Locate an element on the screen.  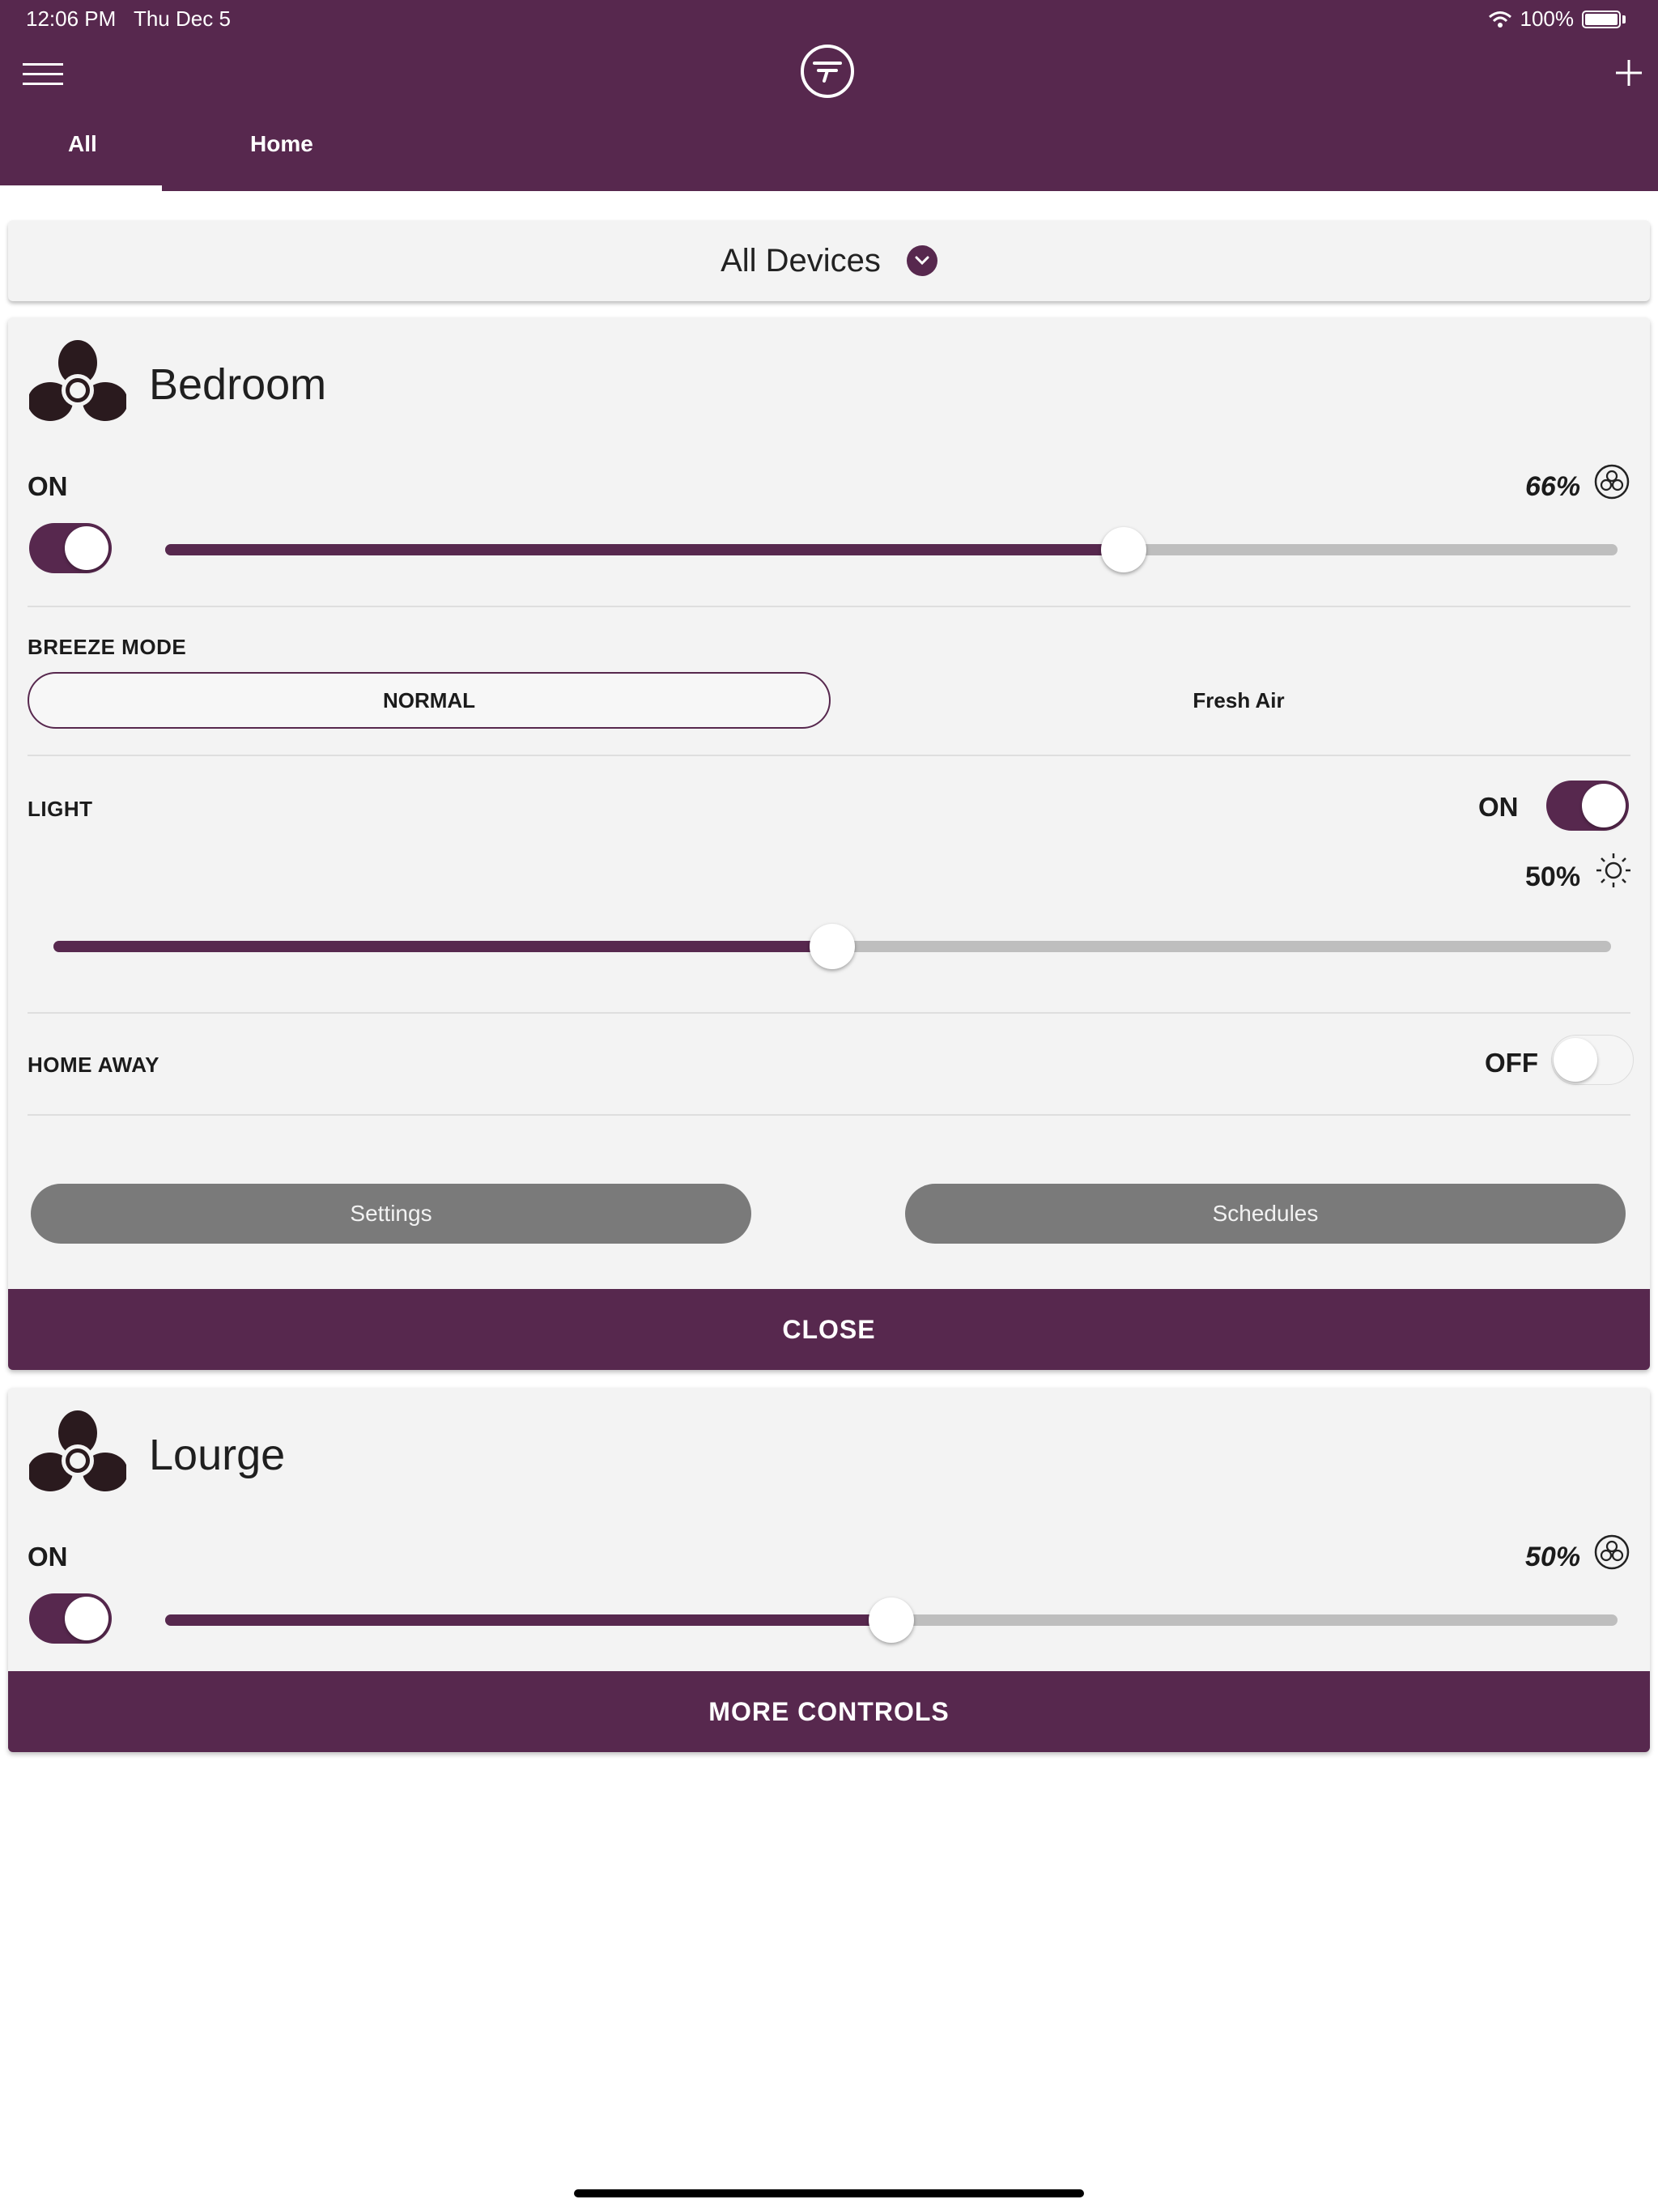
light-label: LIGHT is located at coordinates (60, 809).